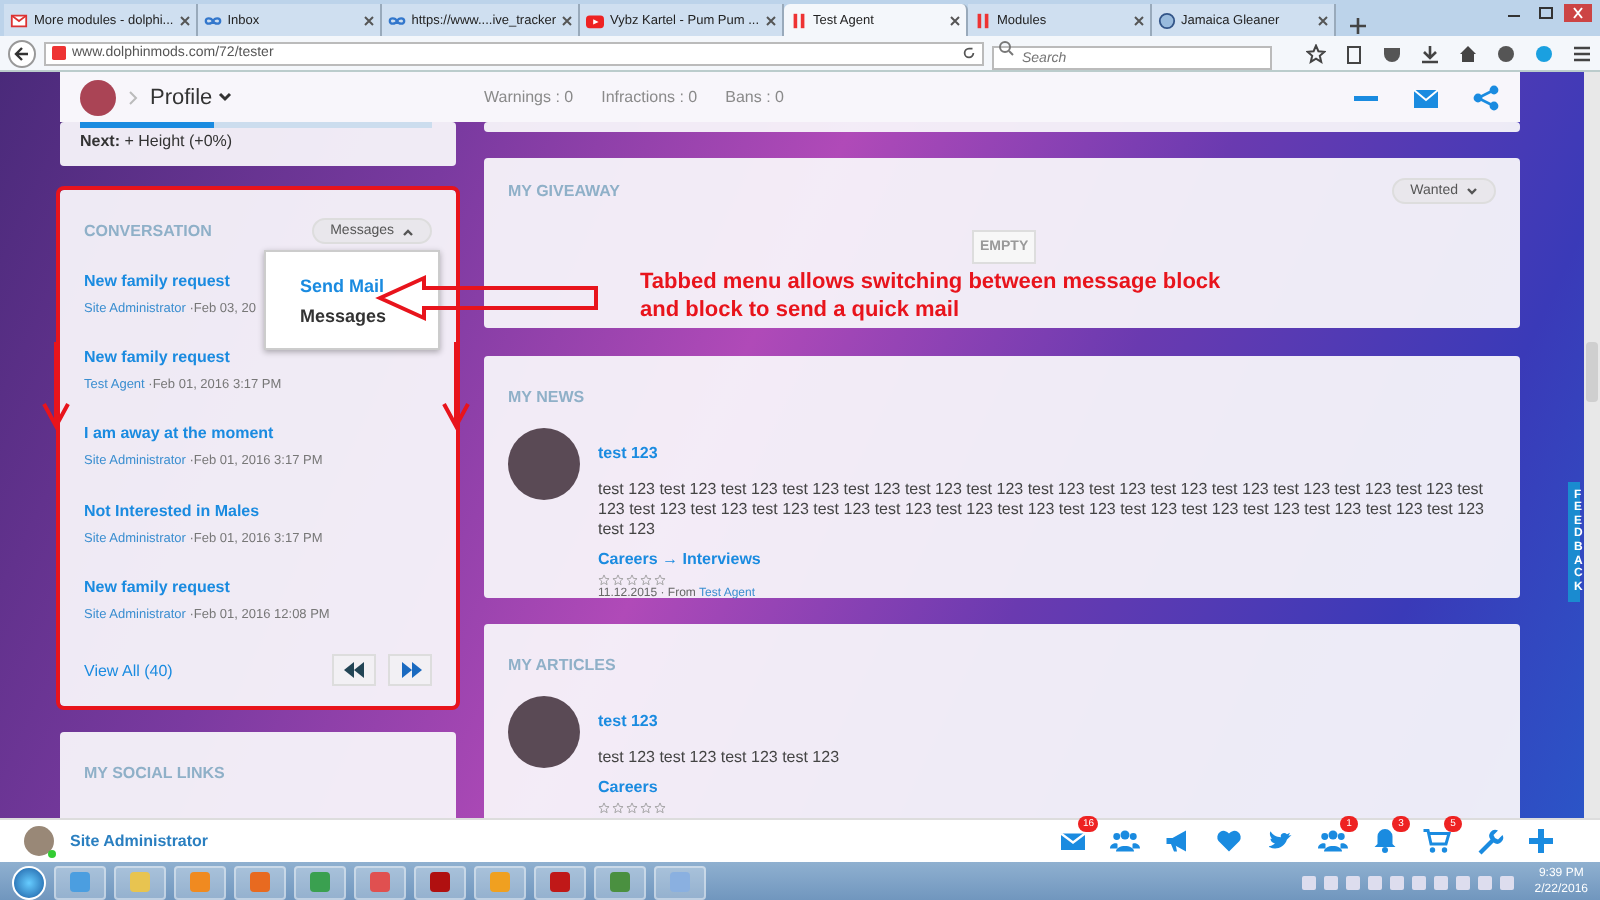 The image size is (1600, 900). What do you see at coordinates (679, 559) in the screenshot?
I see `category-link: Careers → Interviews` at bounding box center [679, 559].